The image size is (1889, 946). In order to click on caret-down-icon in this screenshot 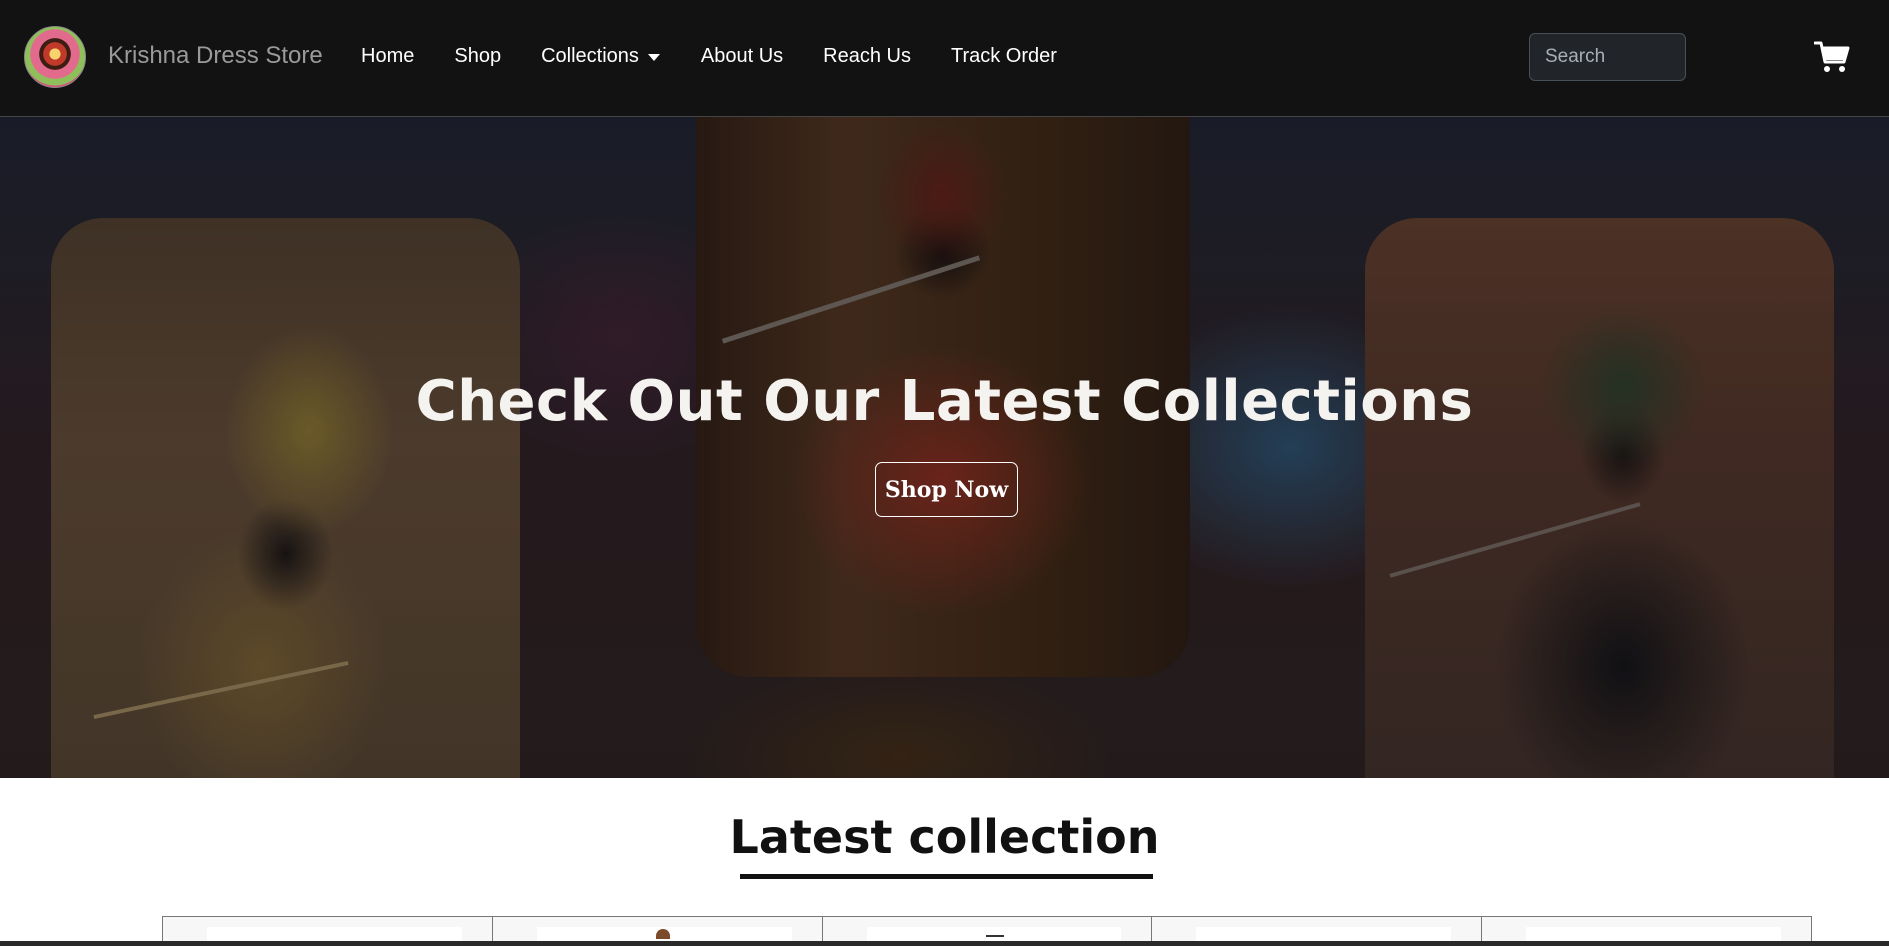, I will do `click(653, 57)`.